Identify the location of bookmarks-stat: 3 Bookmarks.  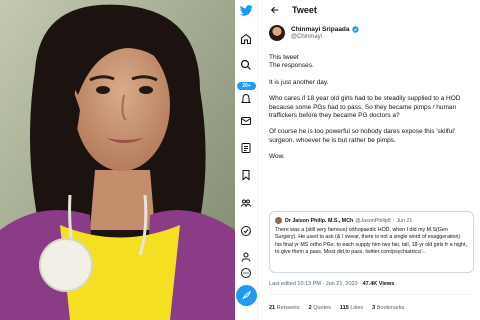
(388, 308).